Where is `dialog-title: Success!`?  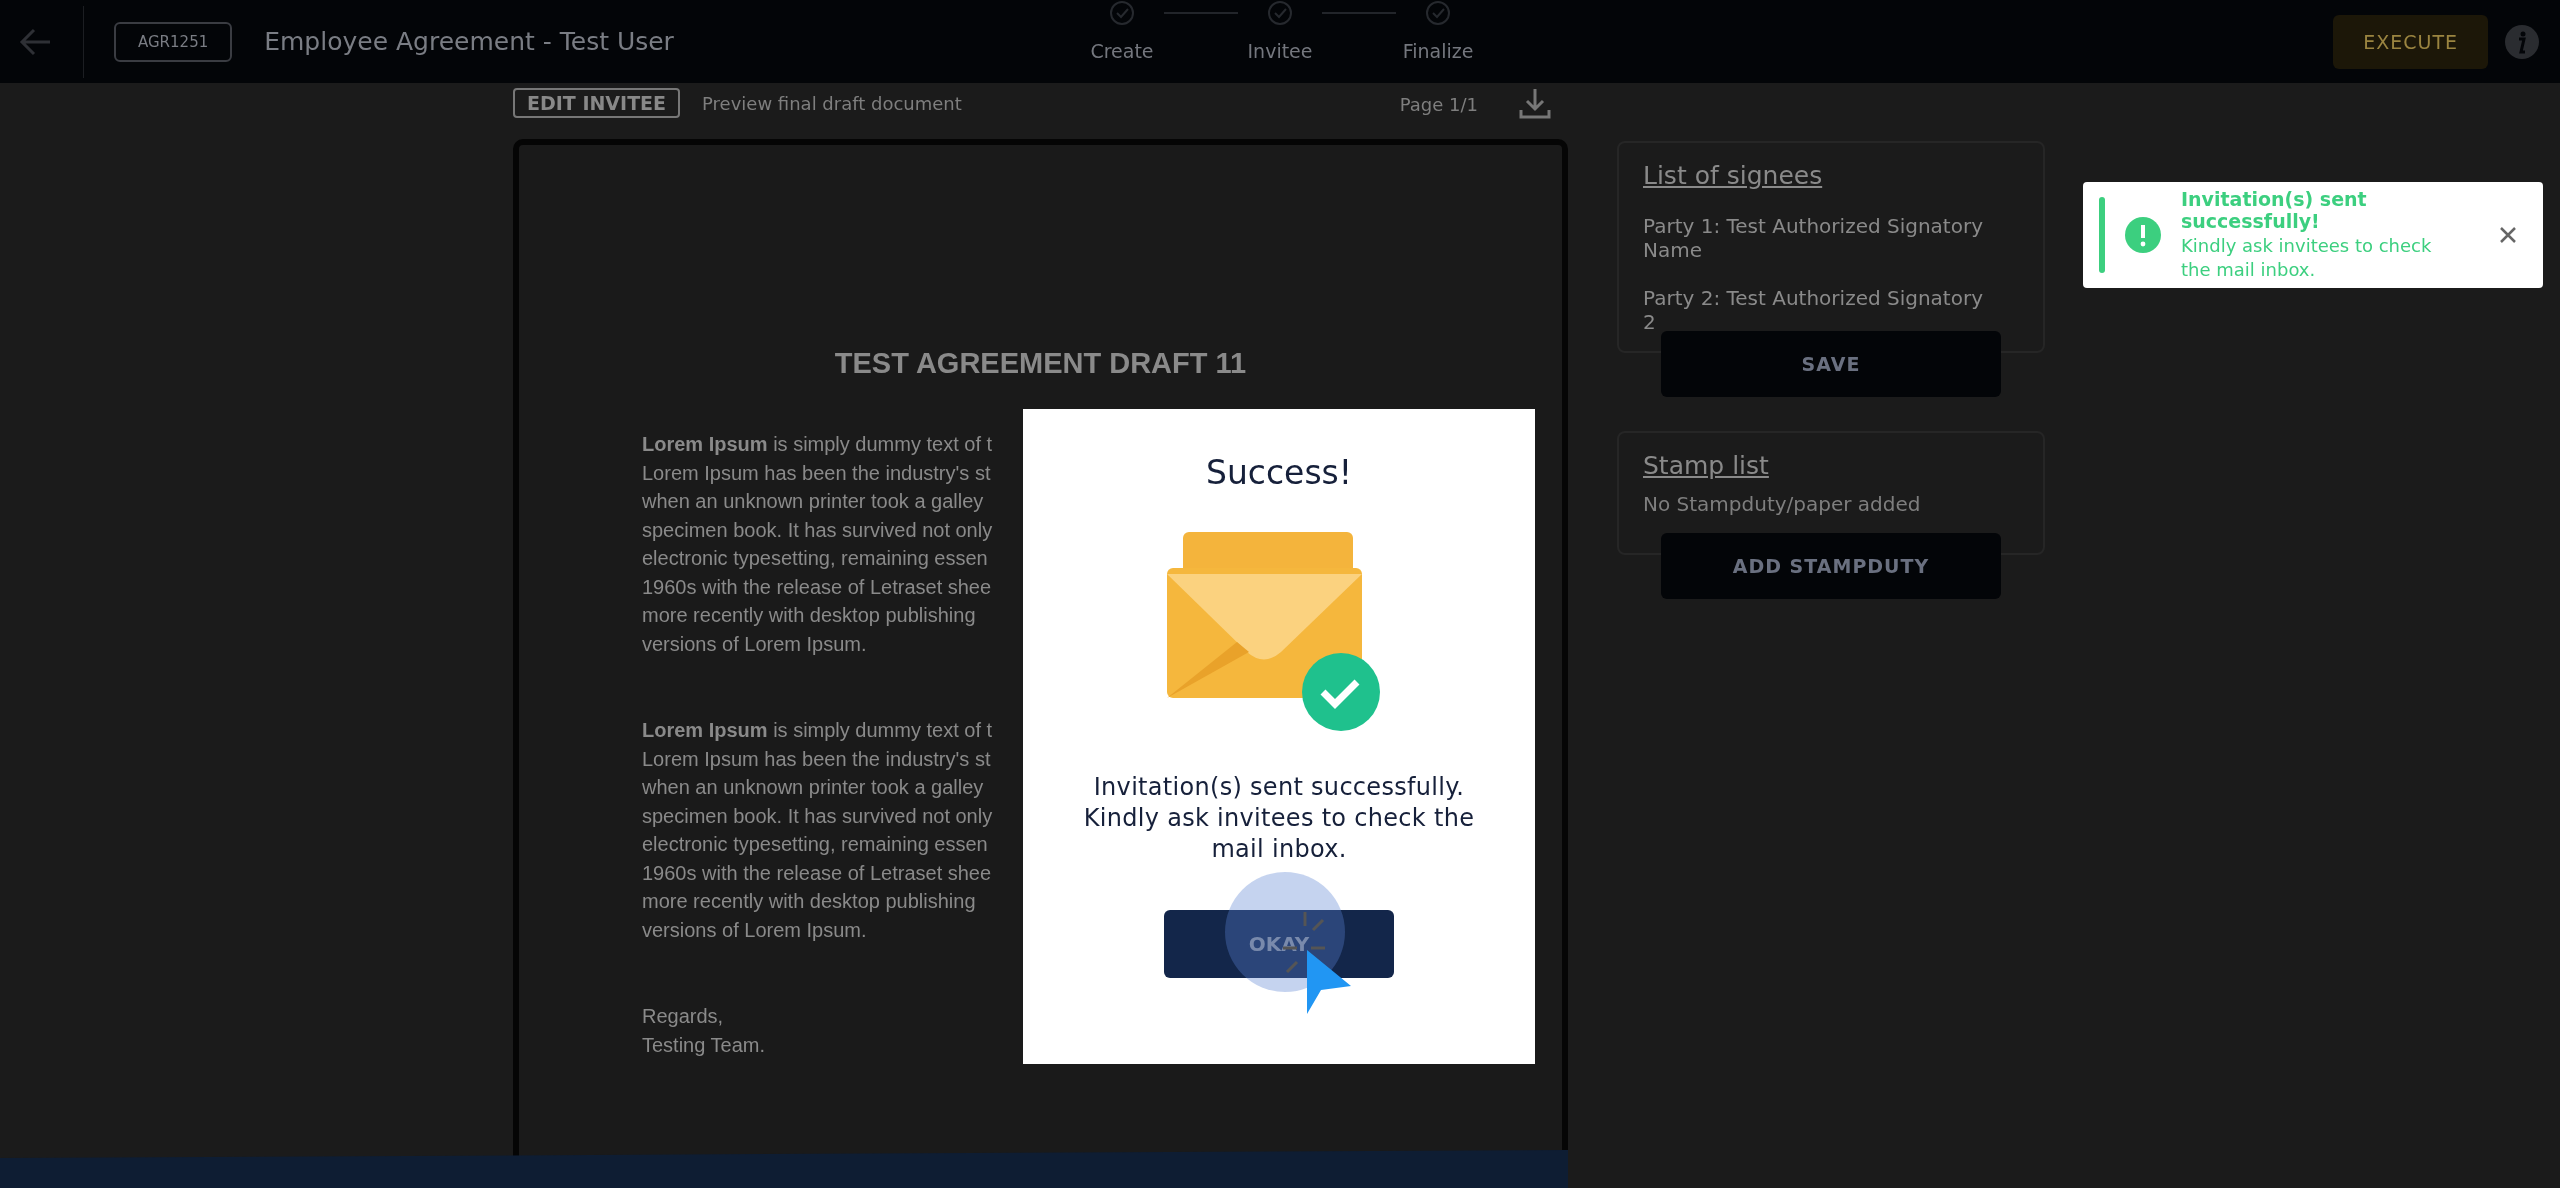 dialog-title: Success! is located at coordinates (1279, 472).